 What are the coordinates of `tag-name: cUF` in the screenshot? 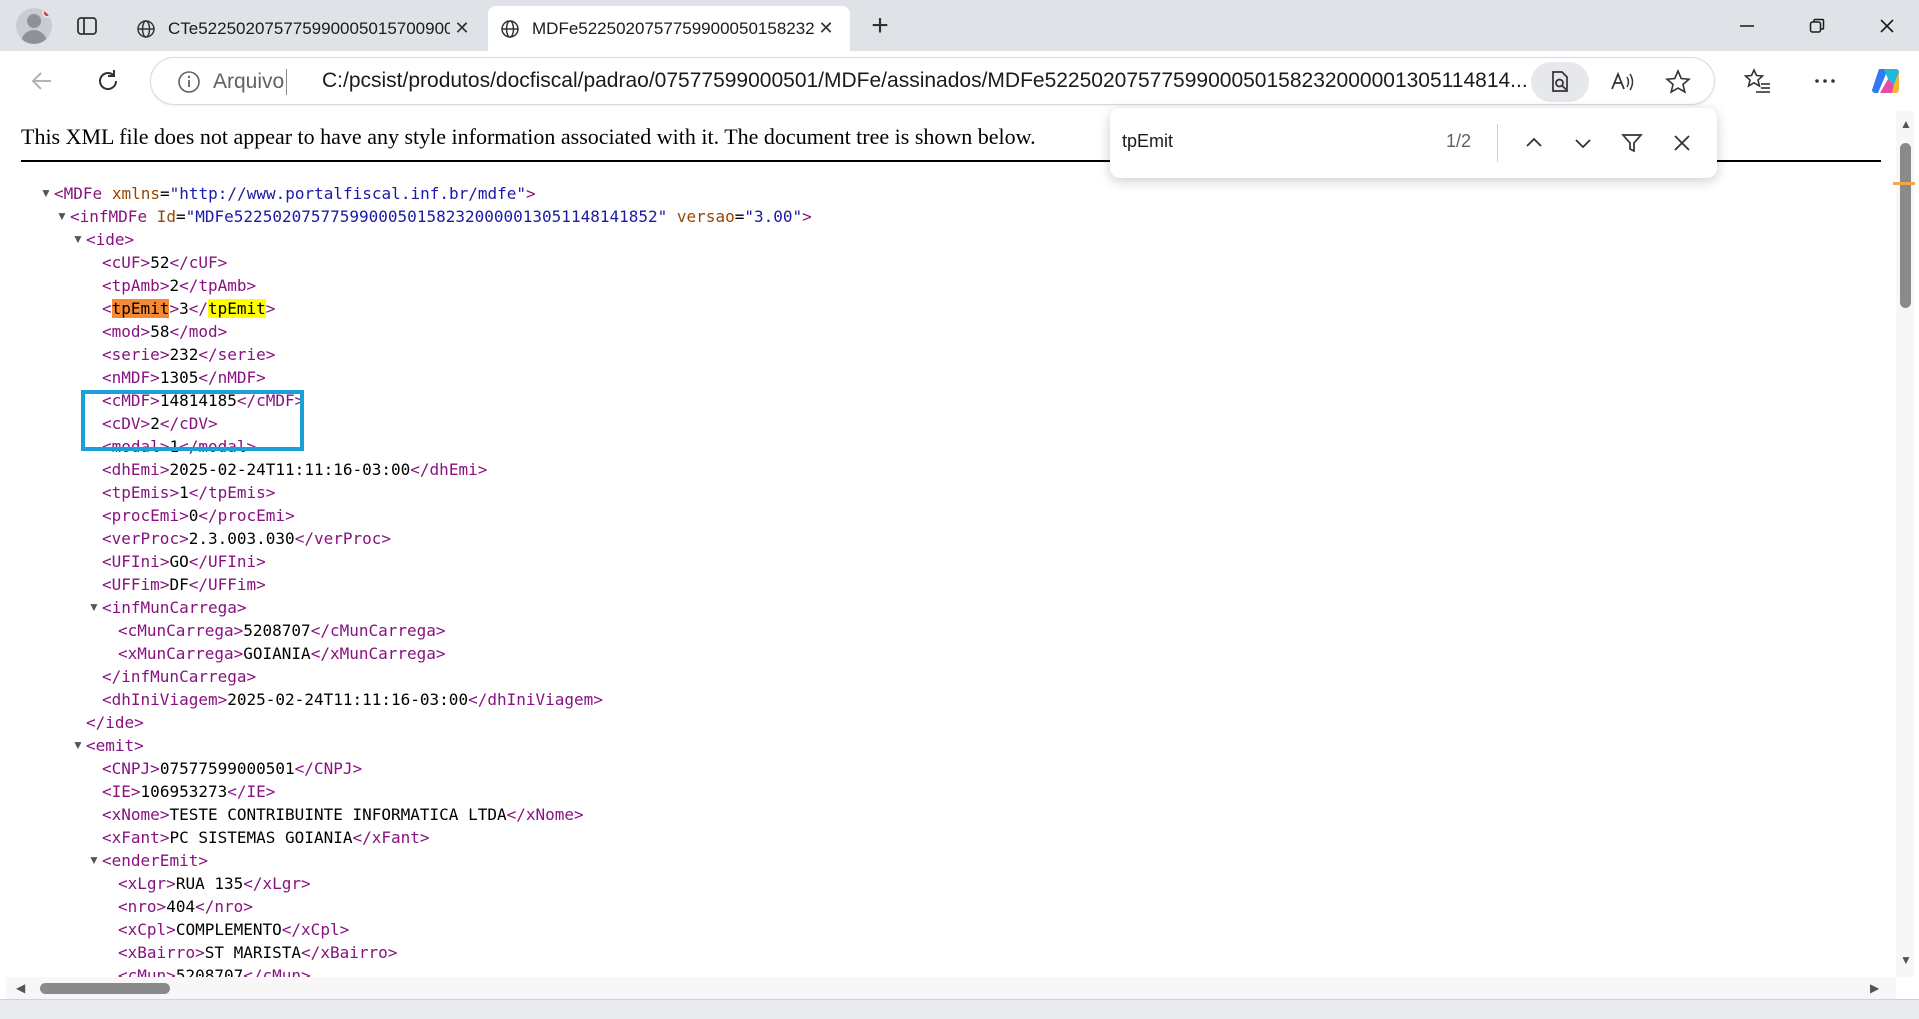 It's located at (126, 262).